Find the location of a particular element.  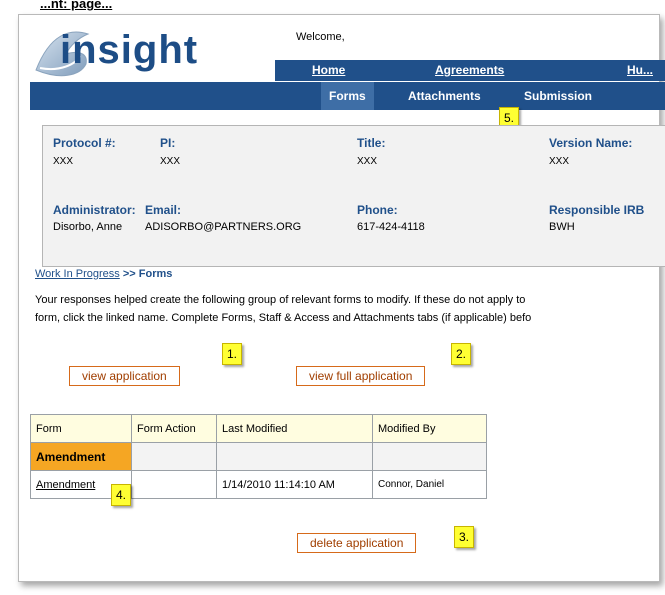

tab-forms: Forms is located at coordinates (347, 96).